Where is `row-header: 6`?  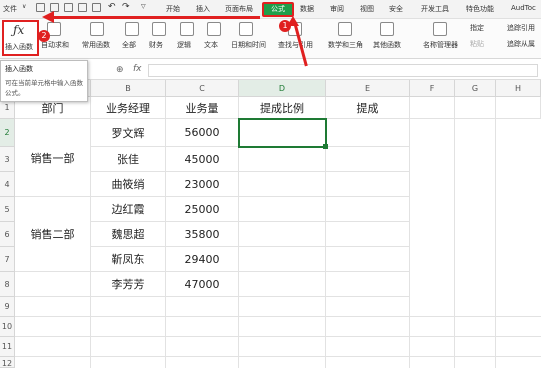
row-header: 6 is located at coordinates (7, 234).